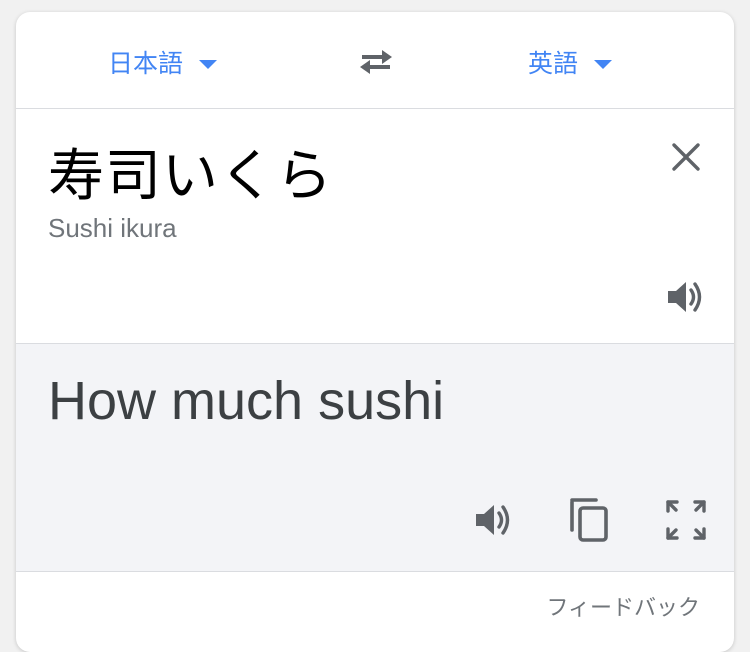 The width and height of the screenshot is (750, 652). I want to click on clear-button, so click(686, 157).